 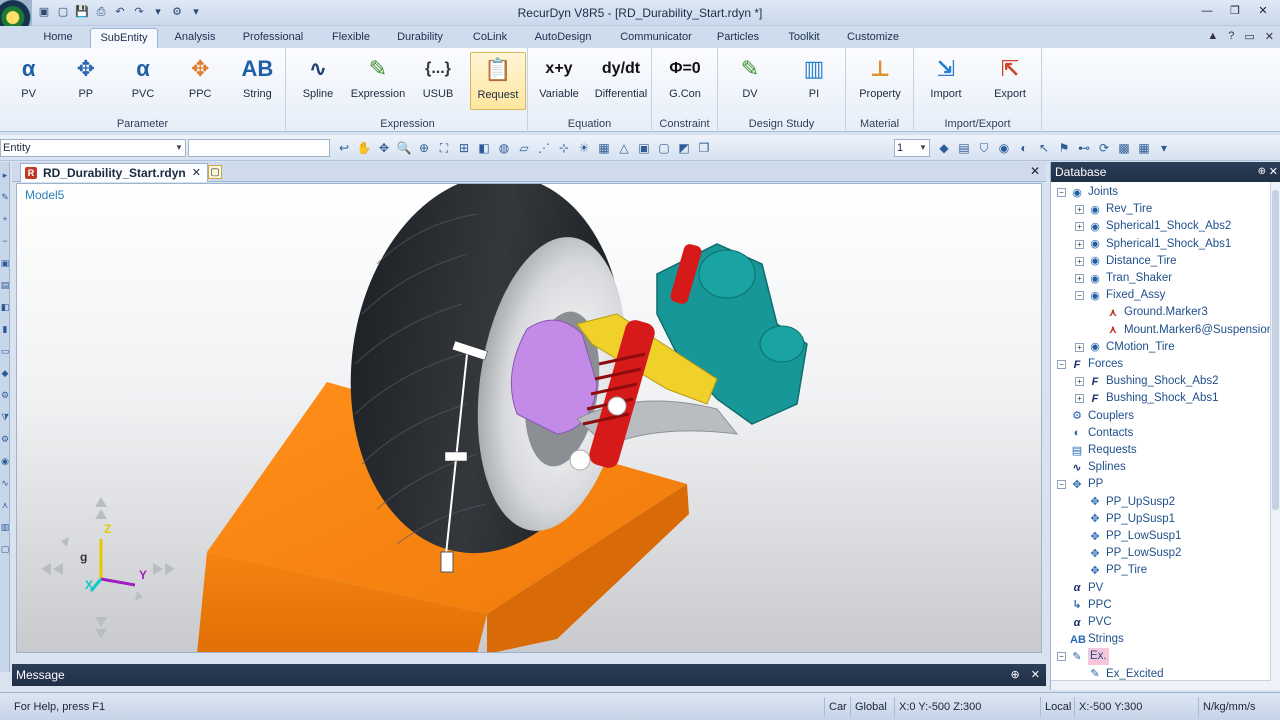 I want to click on window-icon: ▭, so click(x=5, y=353).